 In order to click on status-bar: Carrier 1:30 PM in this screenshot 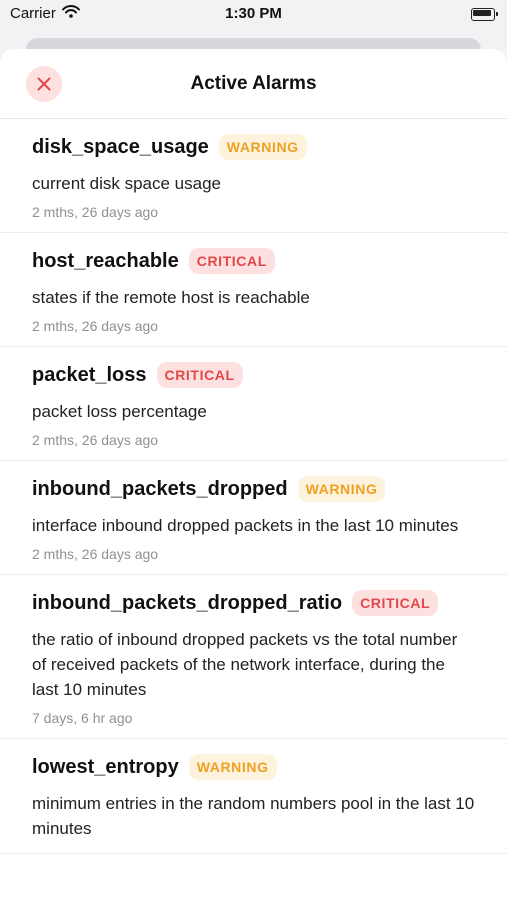, I will do `click(253, 15)`.